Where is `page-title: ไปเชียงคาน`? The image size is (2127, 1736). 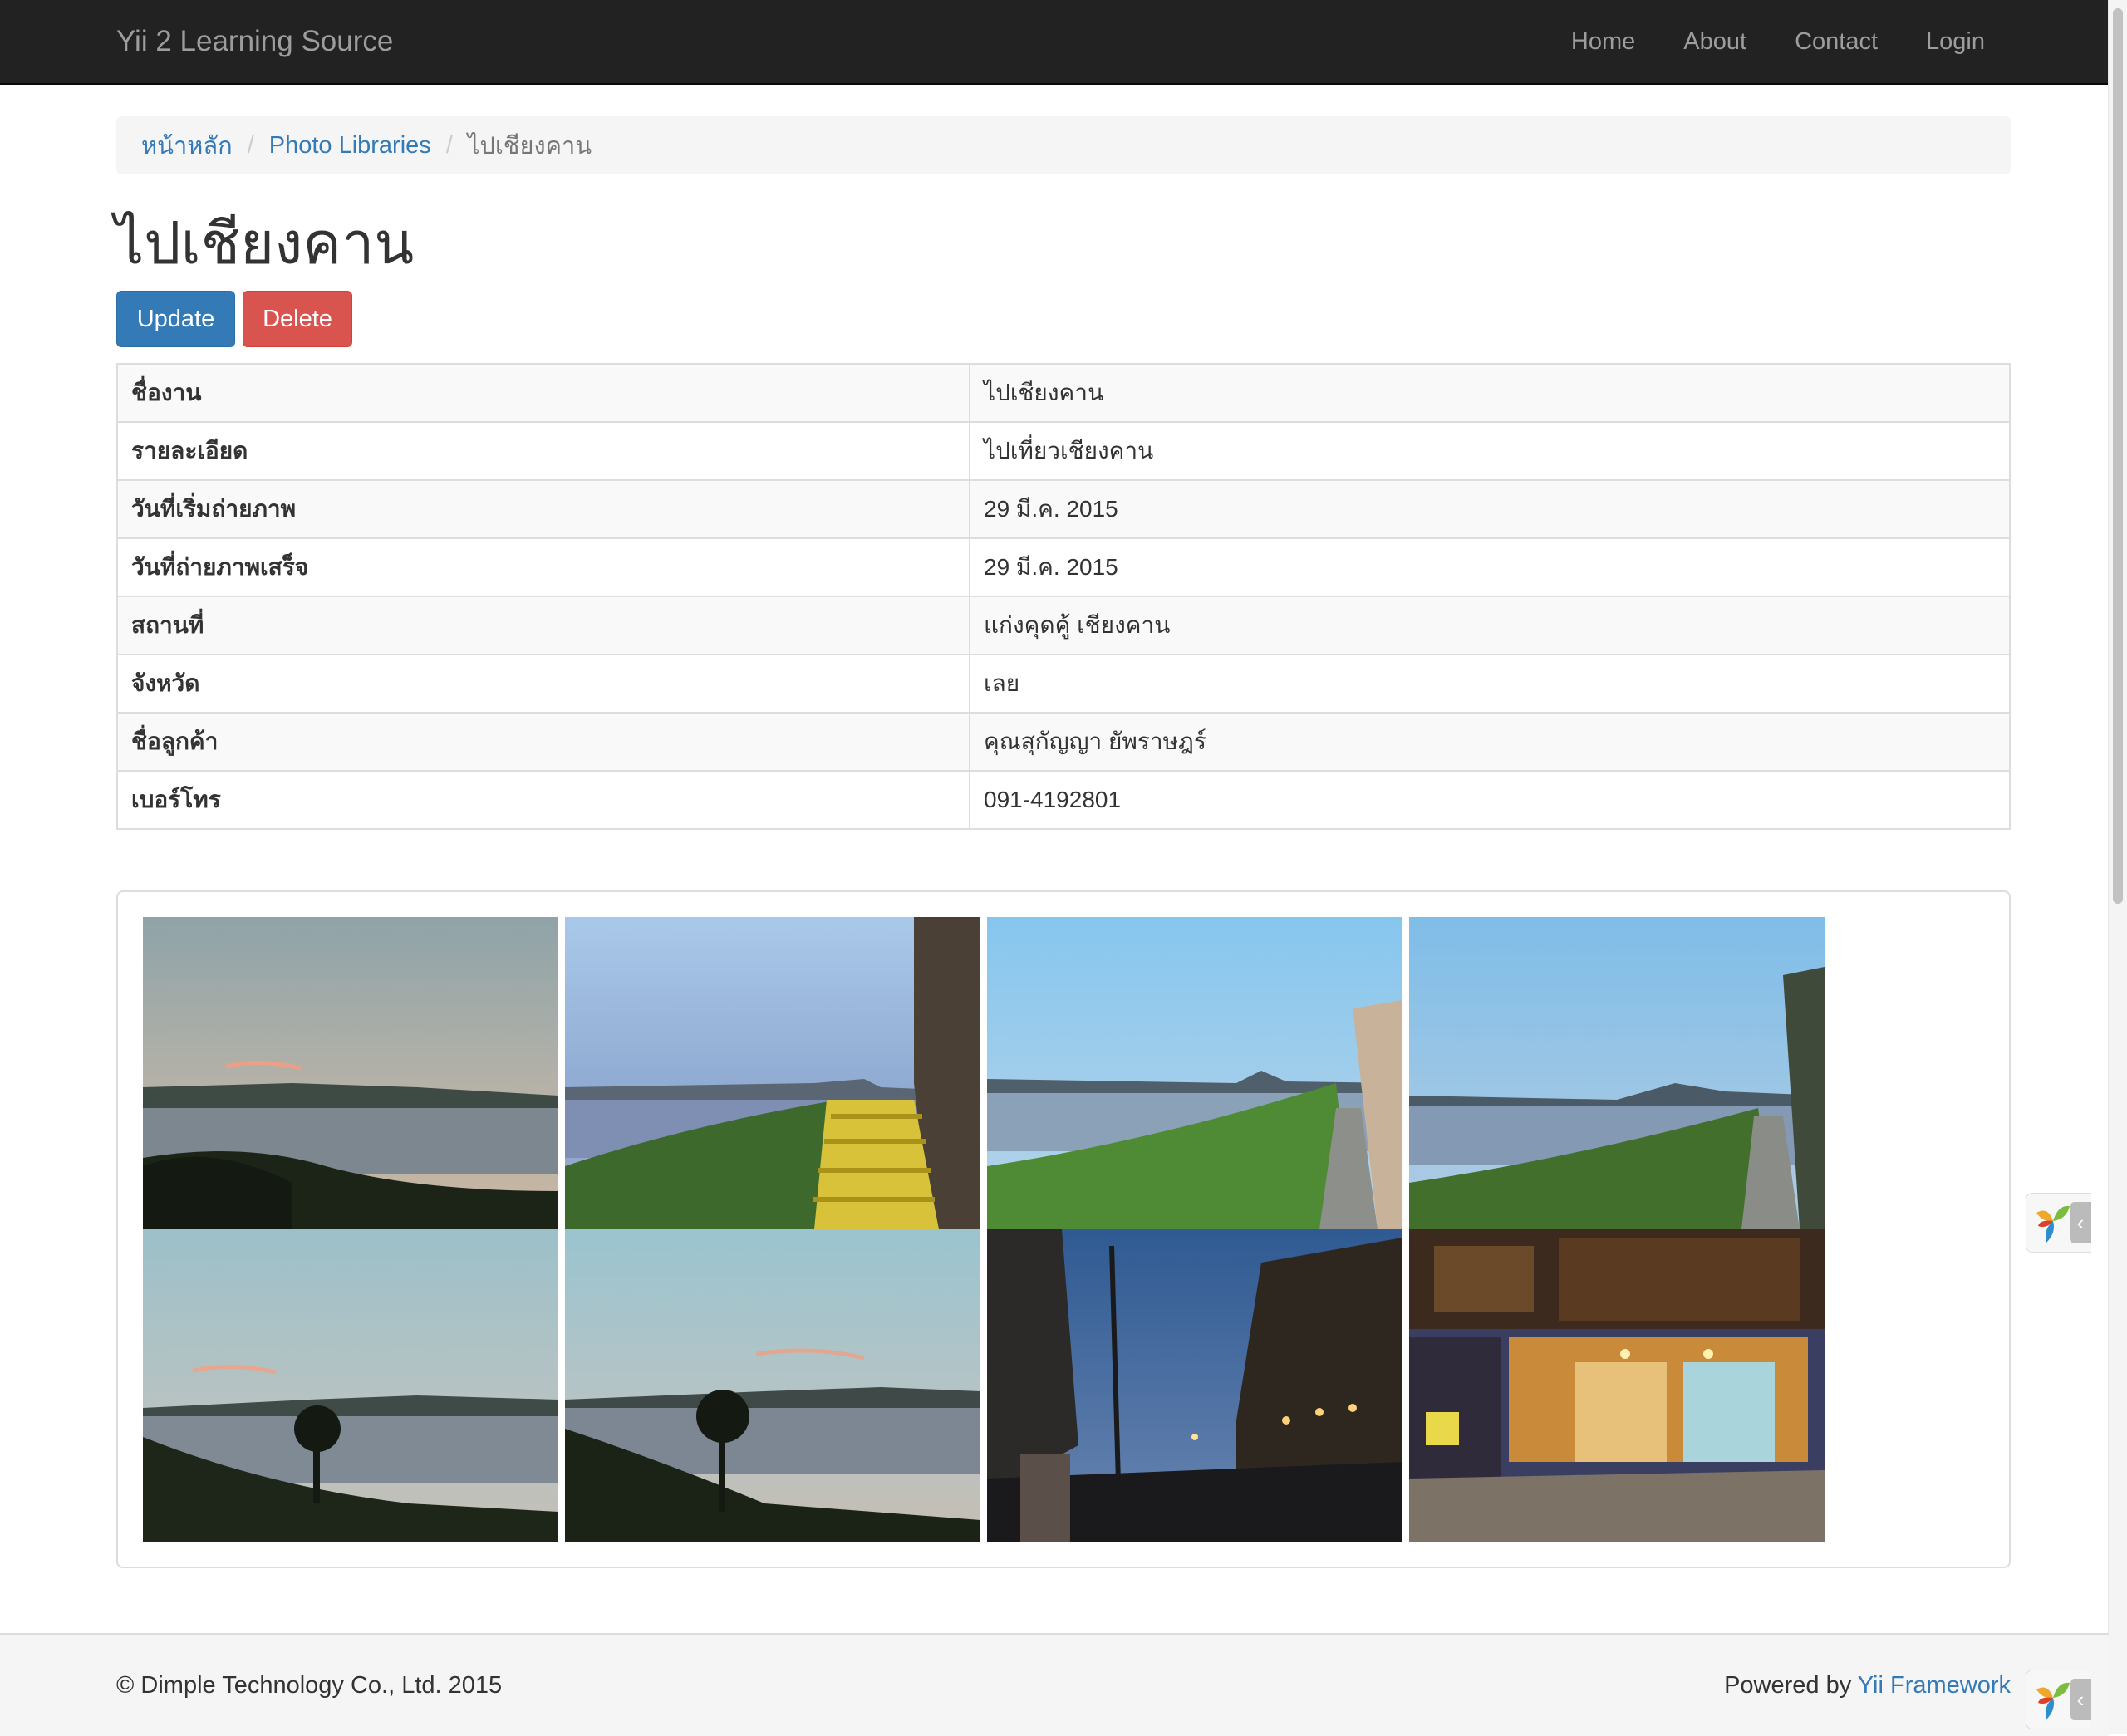
page-title: ไปเชียงคาน is located at coordinates (265, 244).